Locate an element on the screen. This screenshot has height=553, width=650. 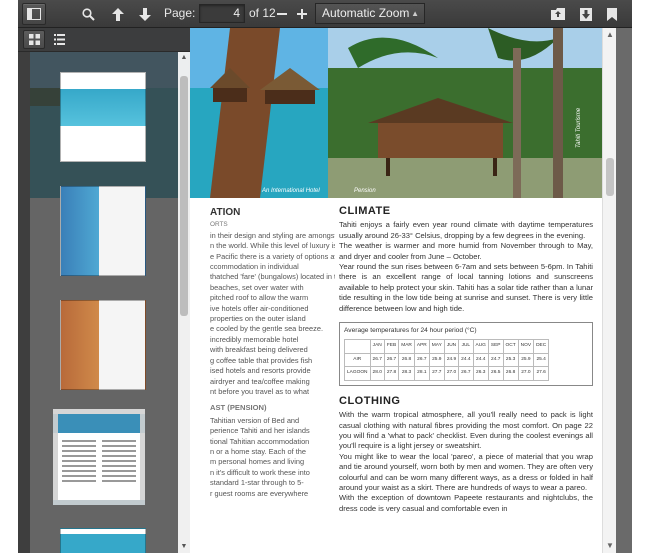
table-cell: 24.9 is located at coordinates (451, 360).